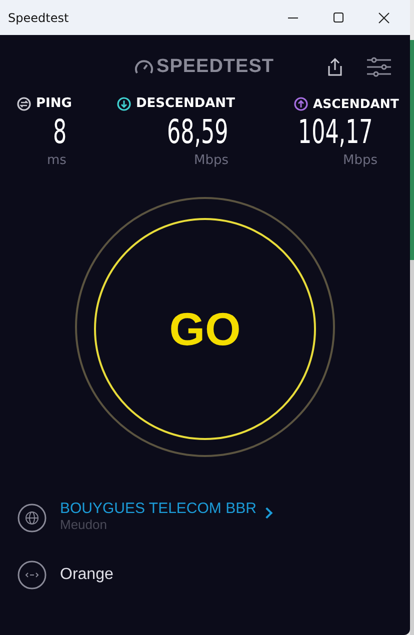 Image resolution: width=414 pixels, height=635 pixels. I want to click on metric-value: 104,17, so click(336, 132).